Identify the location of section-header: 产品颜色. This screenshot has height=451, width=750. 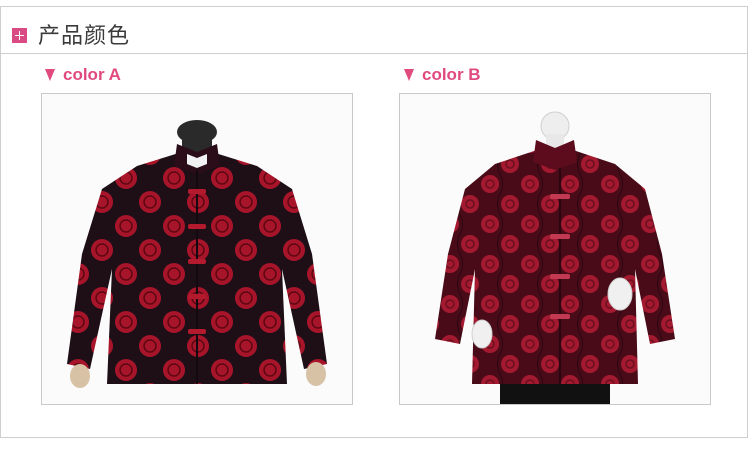
(374, 30).